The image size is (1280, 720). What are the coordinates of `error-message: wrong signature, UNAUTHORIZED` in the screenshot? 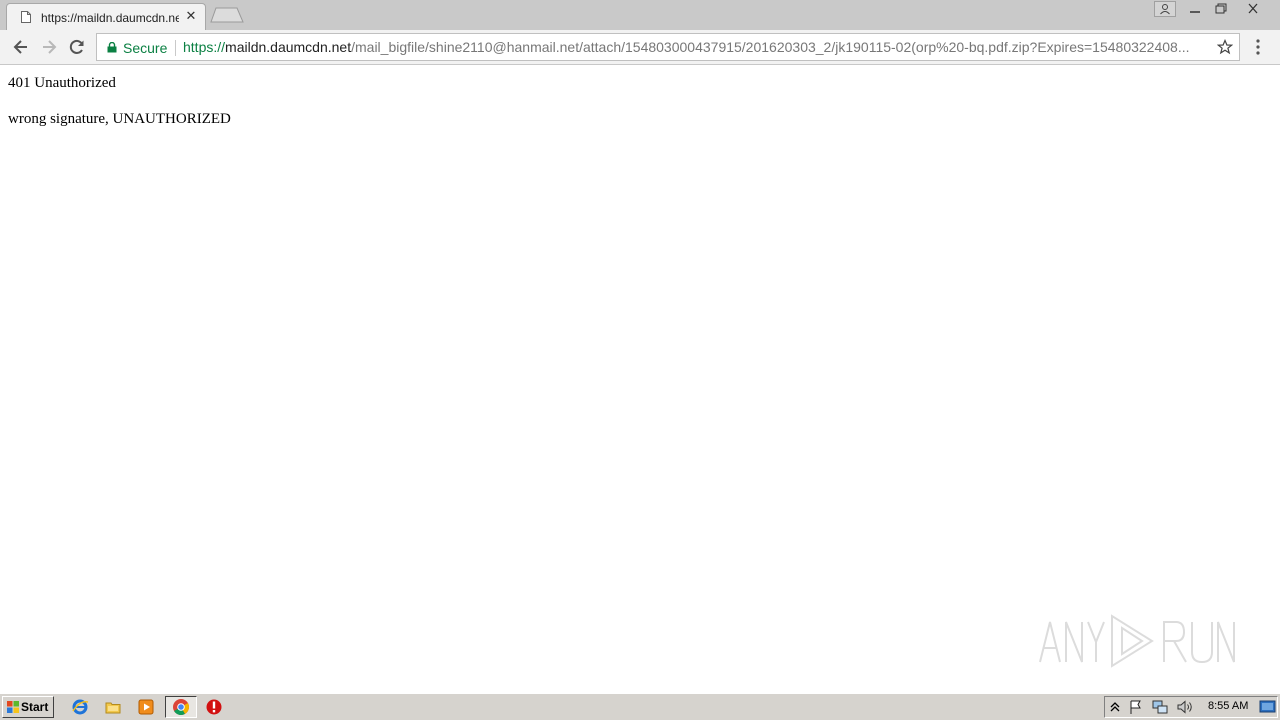 It's located at (119, 119).